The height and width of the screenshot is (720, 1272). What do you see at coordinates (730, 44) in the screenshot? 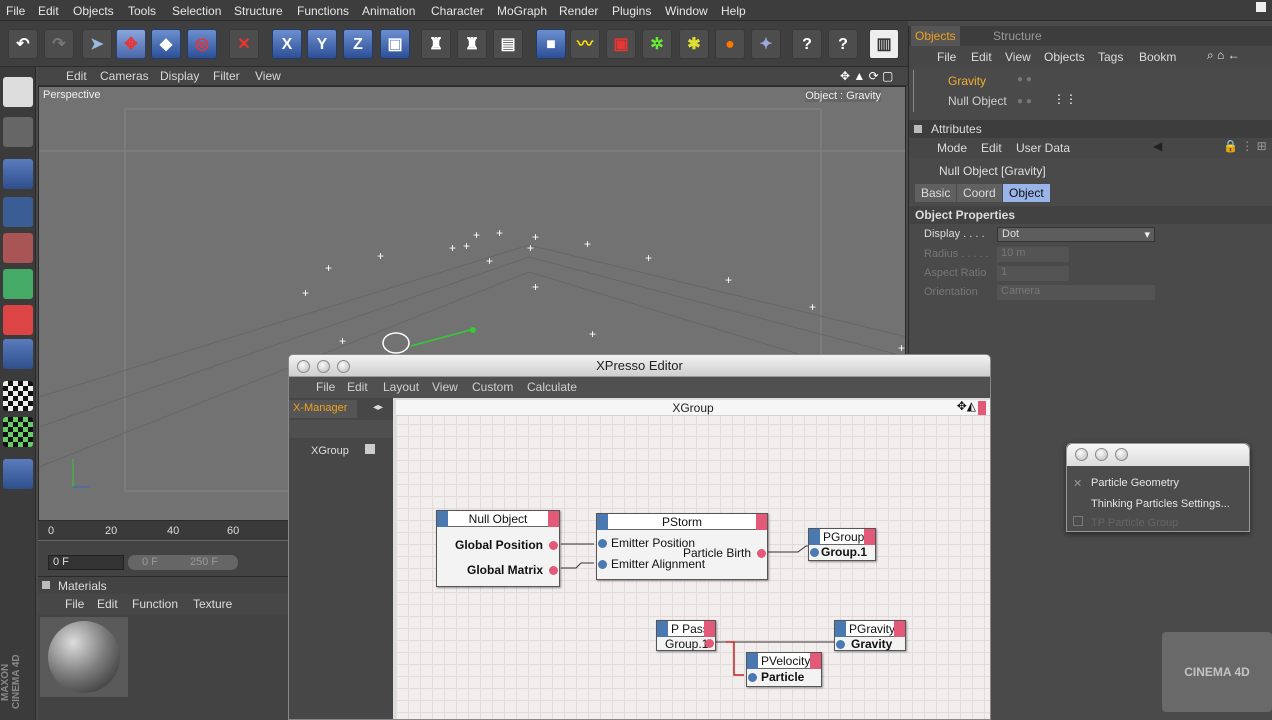
I see `scene-icon: ●` at bounding box center [730, 44].